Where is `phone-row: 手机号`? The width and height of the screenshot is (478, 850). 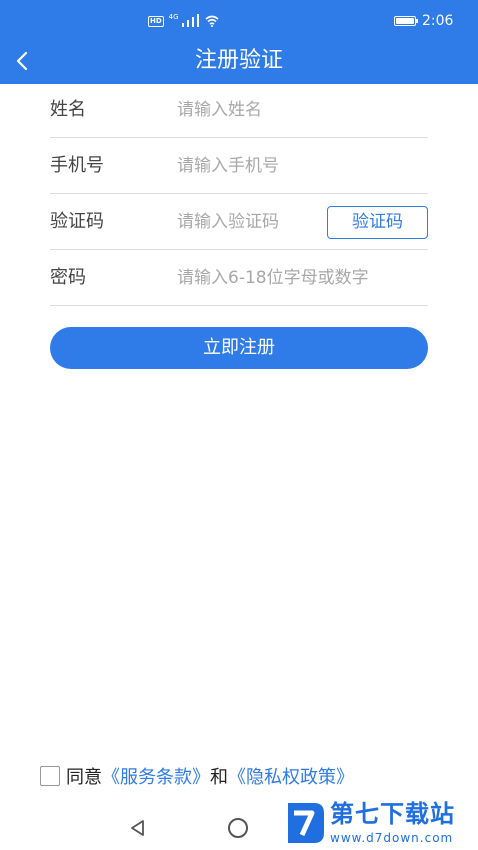 phone-row: 手机号 is located at coordinates (239, 166).